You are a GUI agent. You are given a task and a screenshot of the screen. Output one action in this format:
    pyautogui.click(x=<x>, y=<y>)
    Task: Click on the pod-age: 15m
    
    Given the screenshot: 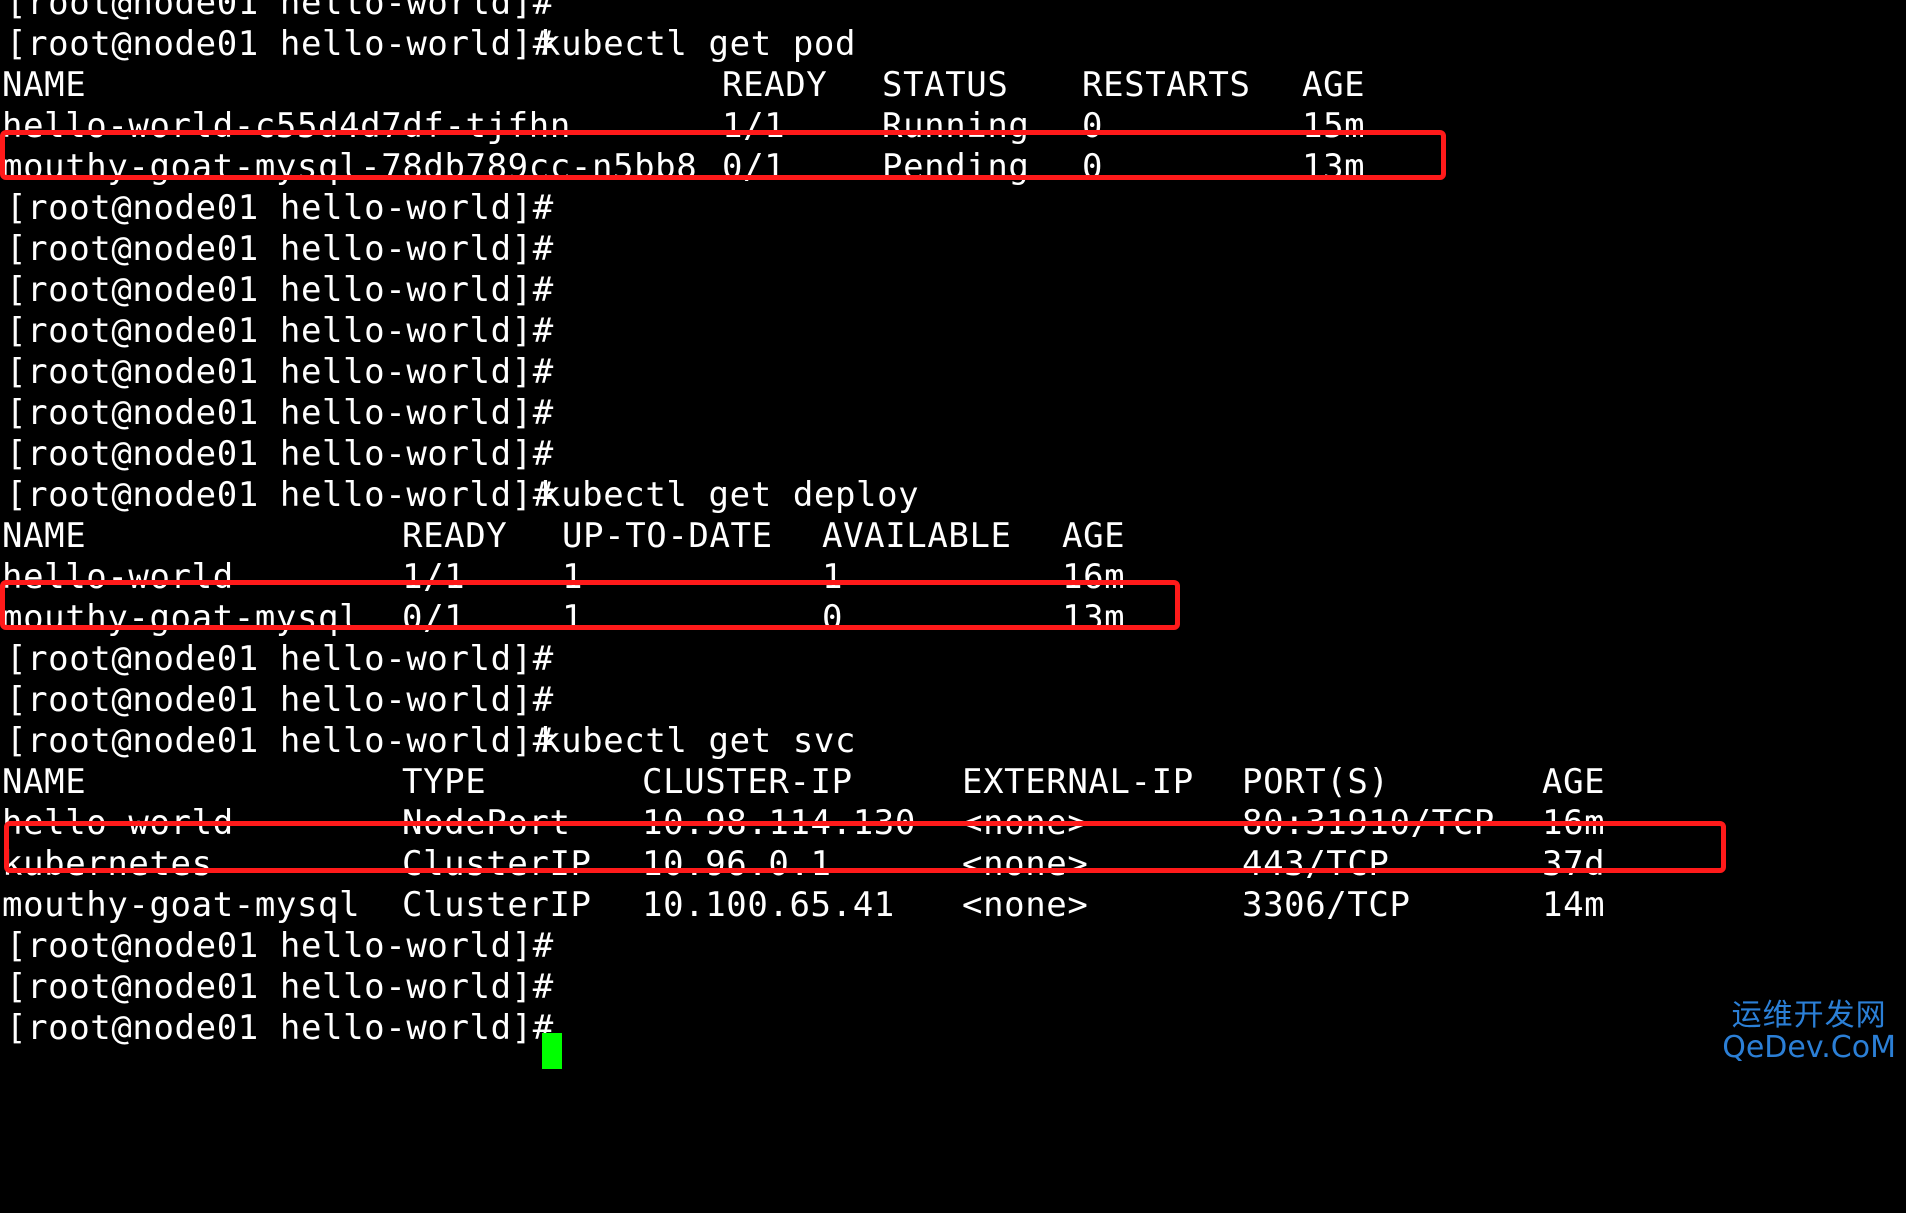 What is the action you would take?
    pyautogui.click(x=1334, y=126)
    